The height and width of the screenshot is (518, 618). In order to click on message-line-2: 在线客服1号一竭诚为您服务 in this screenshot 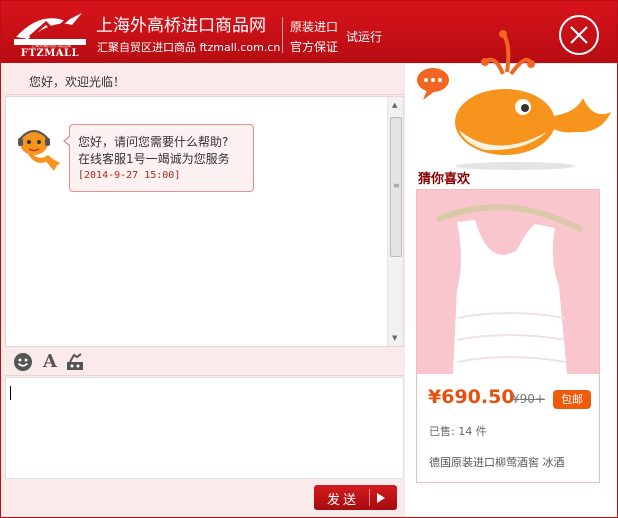, I will do `click(154, 159)`.